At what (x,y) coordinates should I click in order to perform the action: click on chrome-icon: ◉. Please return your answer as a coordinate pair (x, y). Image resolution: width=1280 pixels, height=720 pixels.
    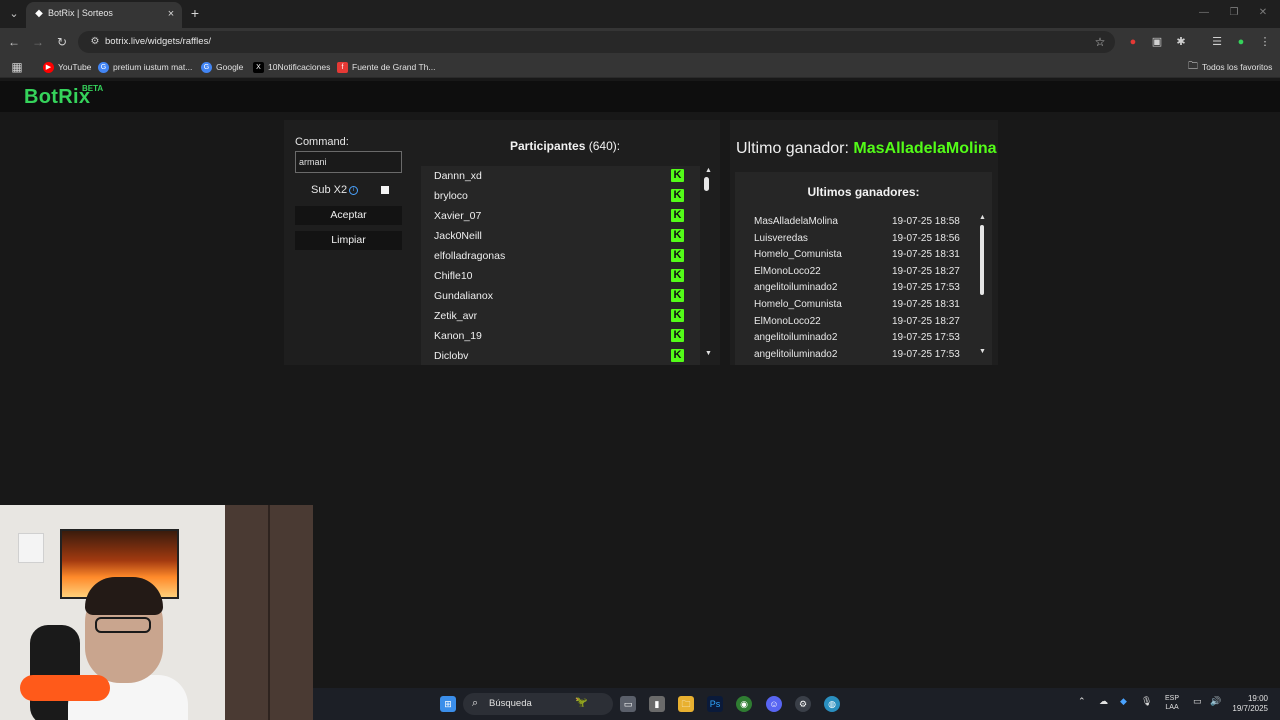
    Looking at the image, I should click on (744, 704).